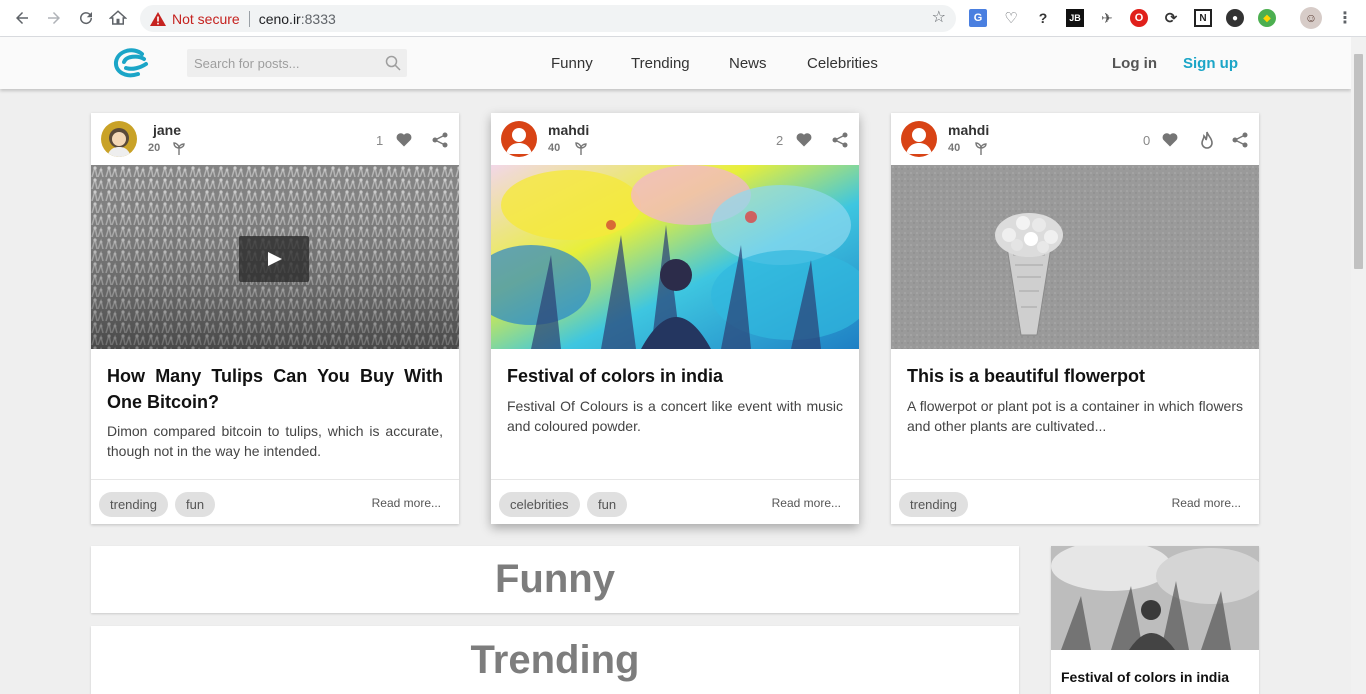 The height and width of the screenshot is (694, 1366). What do you see at coordinates (249, 18) in the screenshot?
I see `omnibox-divider` at bounding box center [249, 18].